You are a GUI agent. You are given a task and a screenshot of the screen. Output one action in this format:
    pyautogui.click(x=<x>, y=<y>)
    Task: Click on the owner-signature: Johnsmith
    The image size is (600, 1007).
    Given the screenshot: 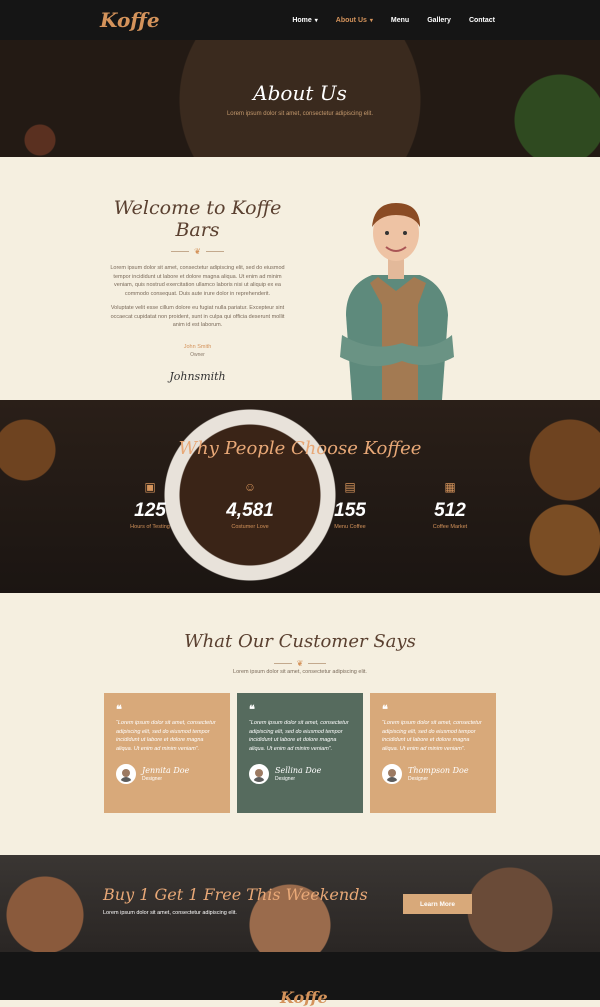 What is the action you would take?
    pyautogui.click(x=197, y=376)
    